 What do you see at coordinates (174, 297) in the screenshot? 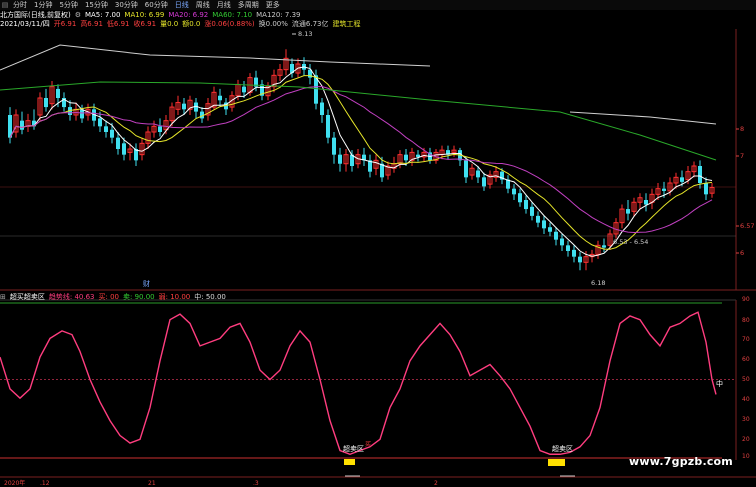
I see `sub-weak-value: 弱: 10.00` at bounding box center [174, 297].